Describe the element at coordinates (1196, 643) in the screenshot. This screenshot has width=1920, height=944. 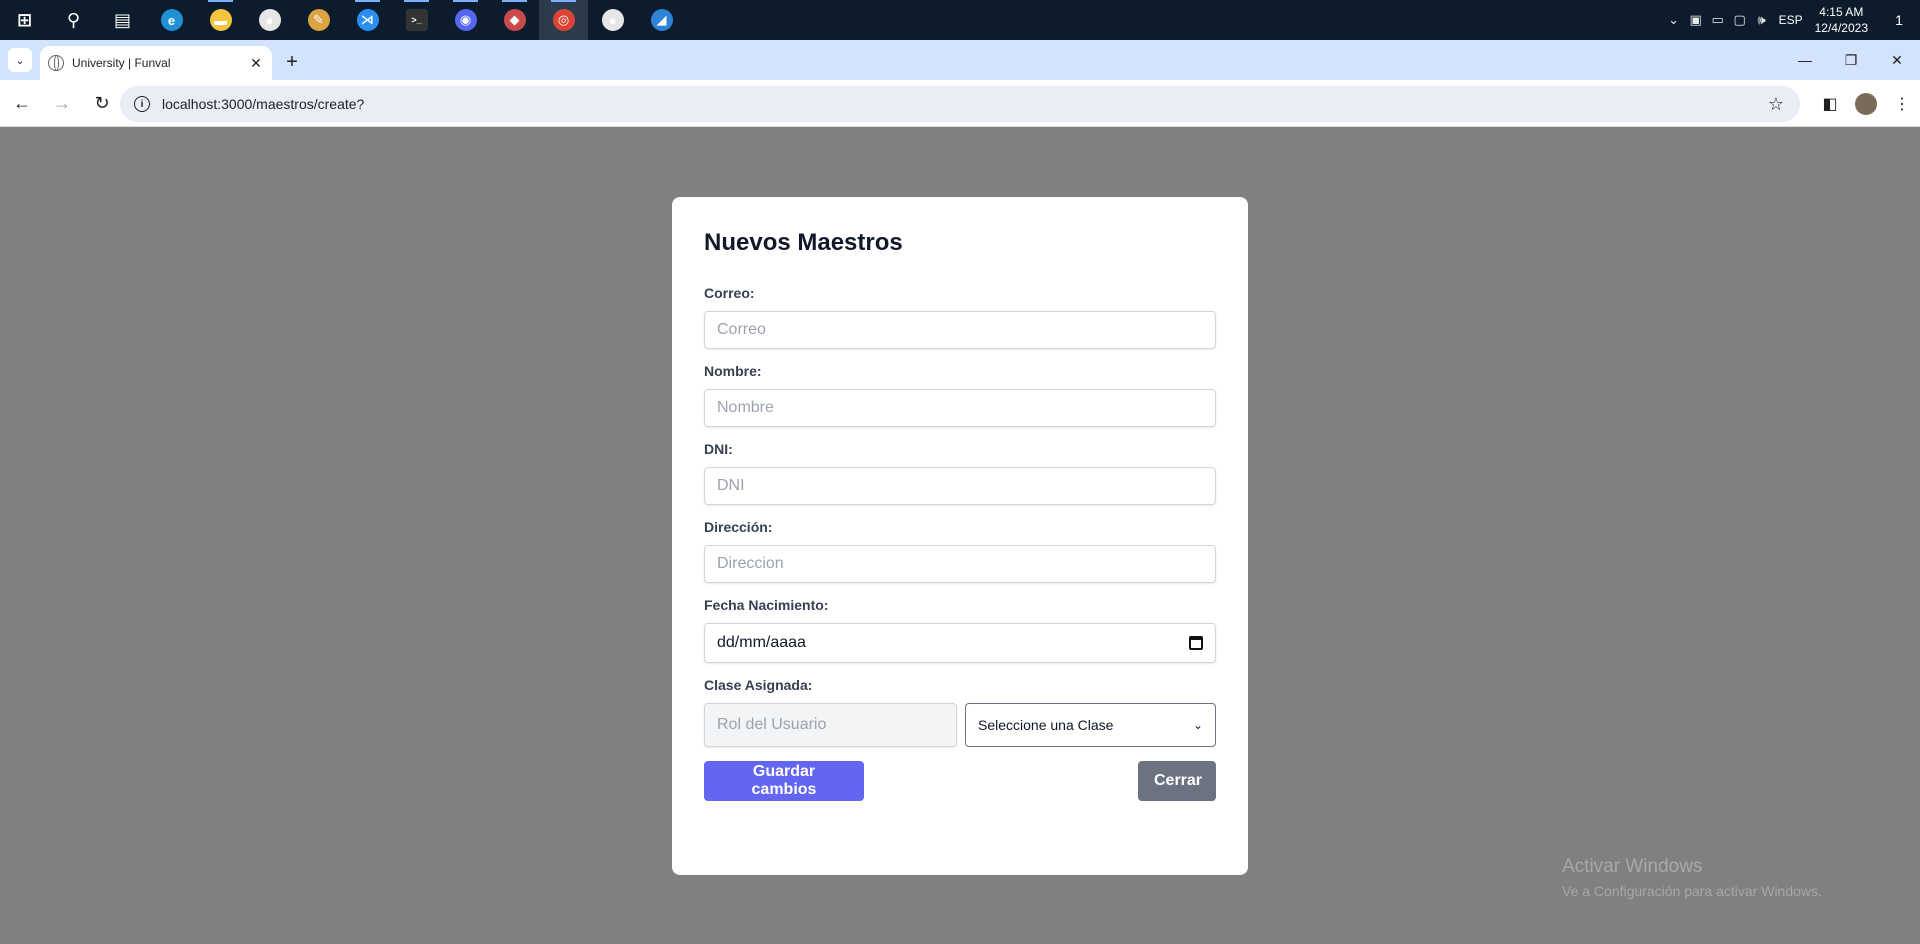
I see `calendar-icon` at that location.